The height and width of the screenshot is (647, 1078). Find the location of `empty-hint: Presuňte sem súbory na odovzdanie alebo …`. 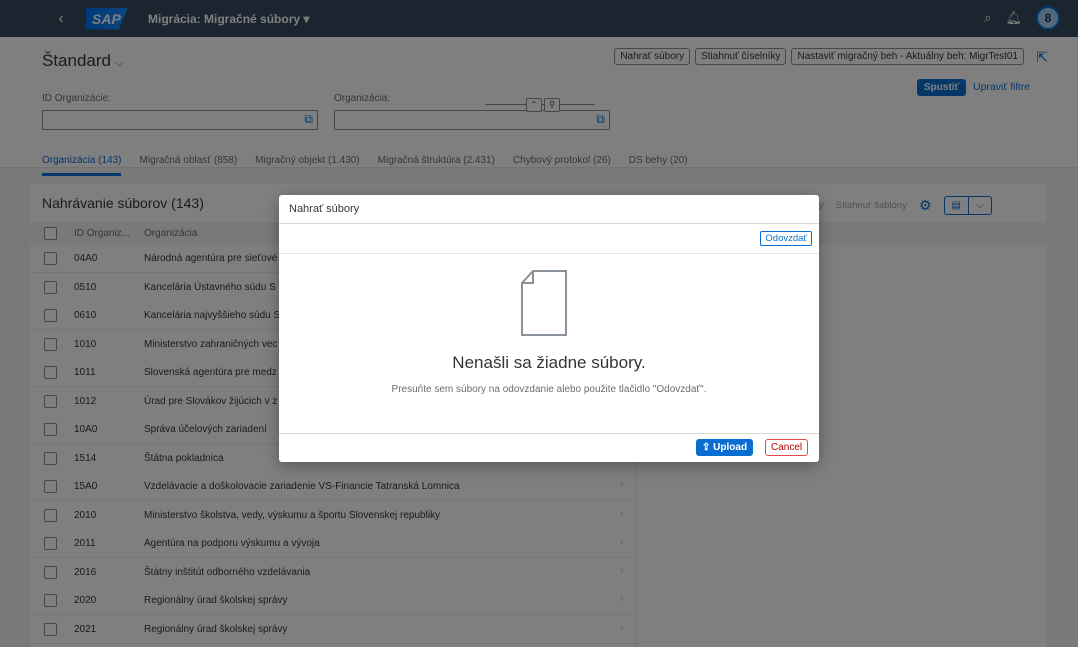

empty-hint: Presuňte sem súbory na odovzdanie alebo … is located at coordinates (549, 389).